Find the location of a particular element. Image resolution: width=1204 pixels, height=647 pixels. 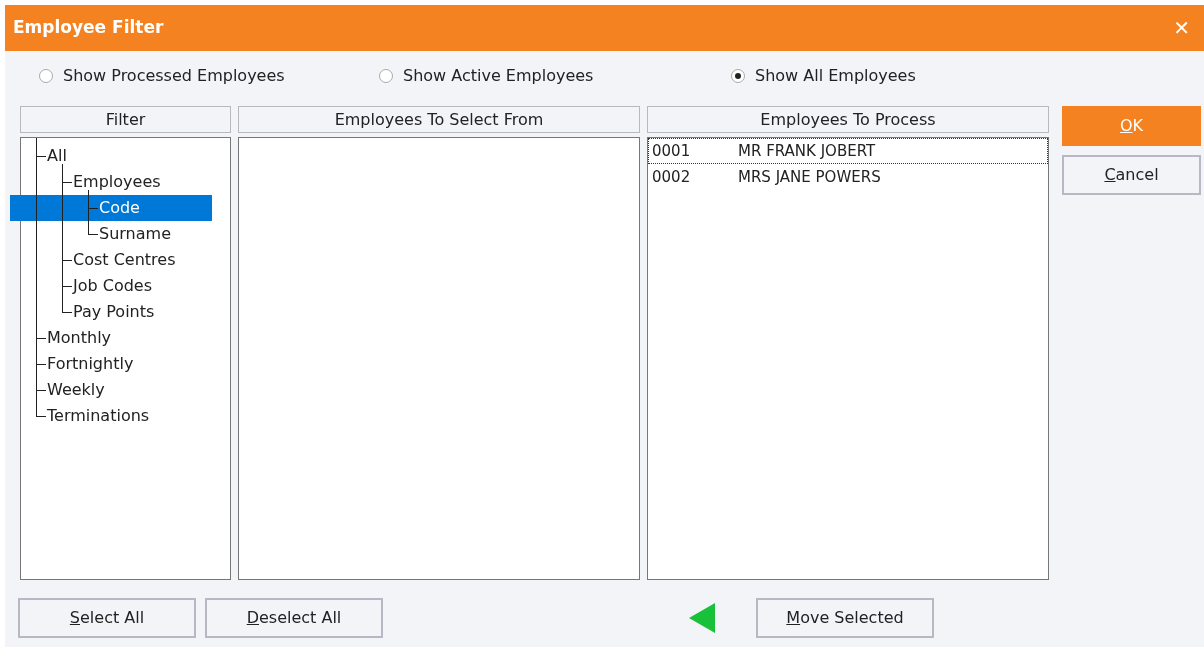

radio-option: Show Active Employees is located at coordinates (555, 76).